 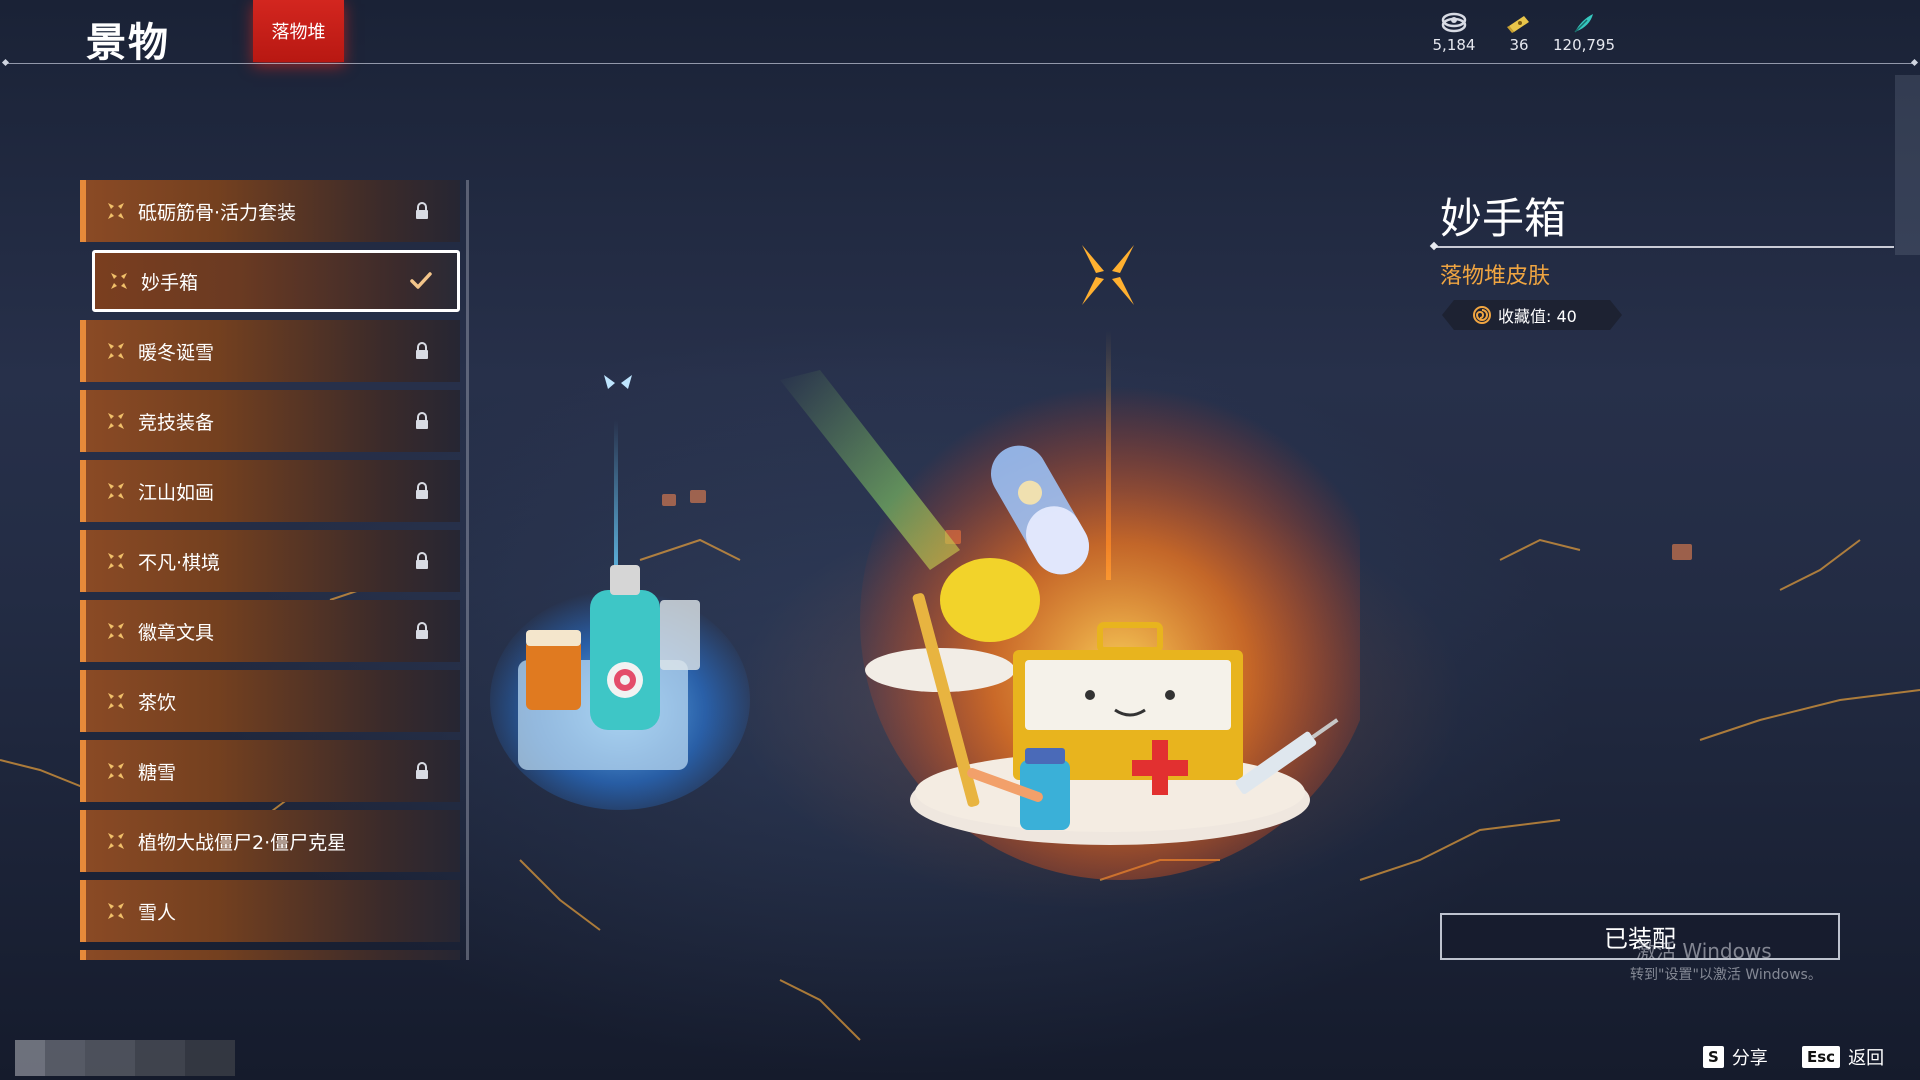 I want to click on list-item-label: 暖冬诞雪, so click(x=176, y=352).